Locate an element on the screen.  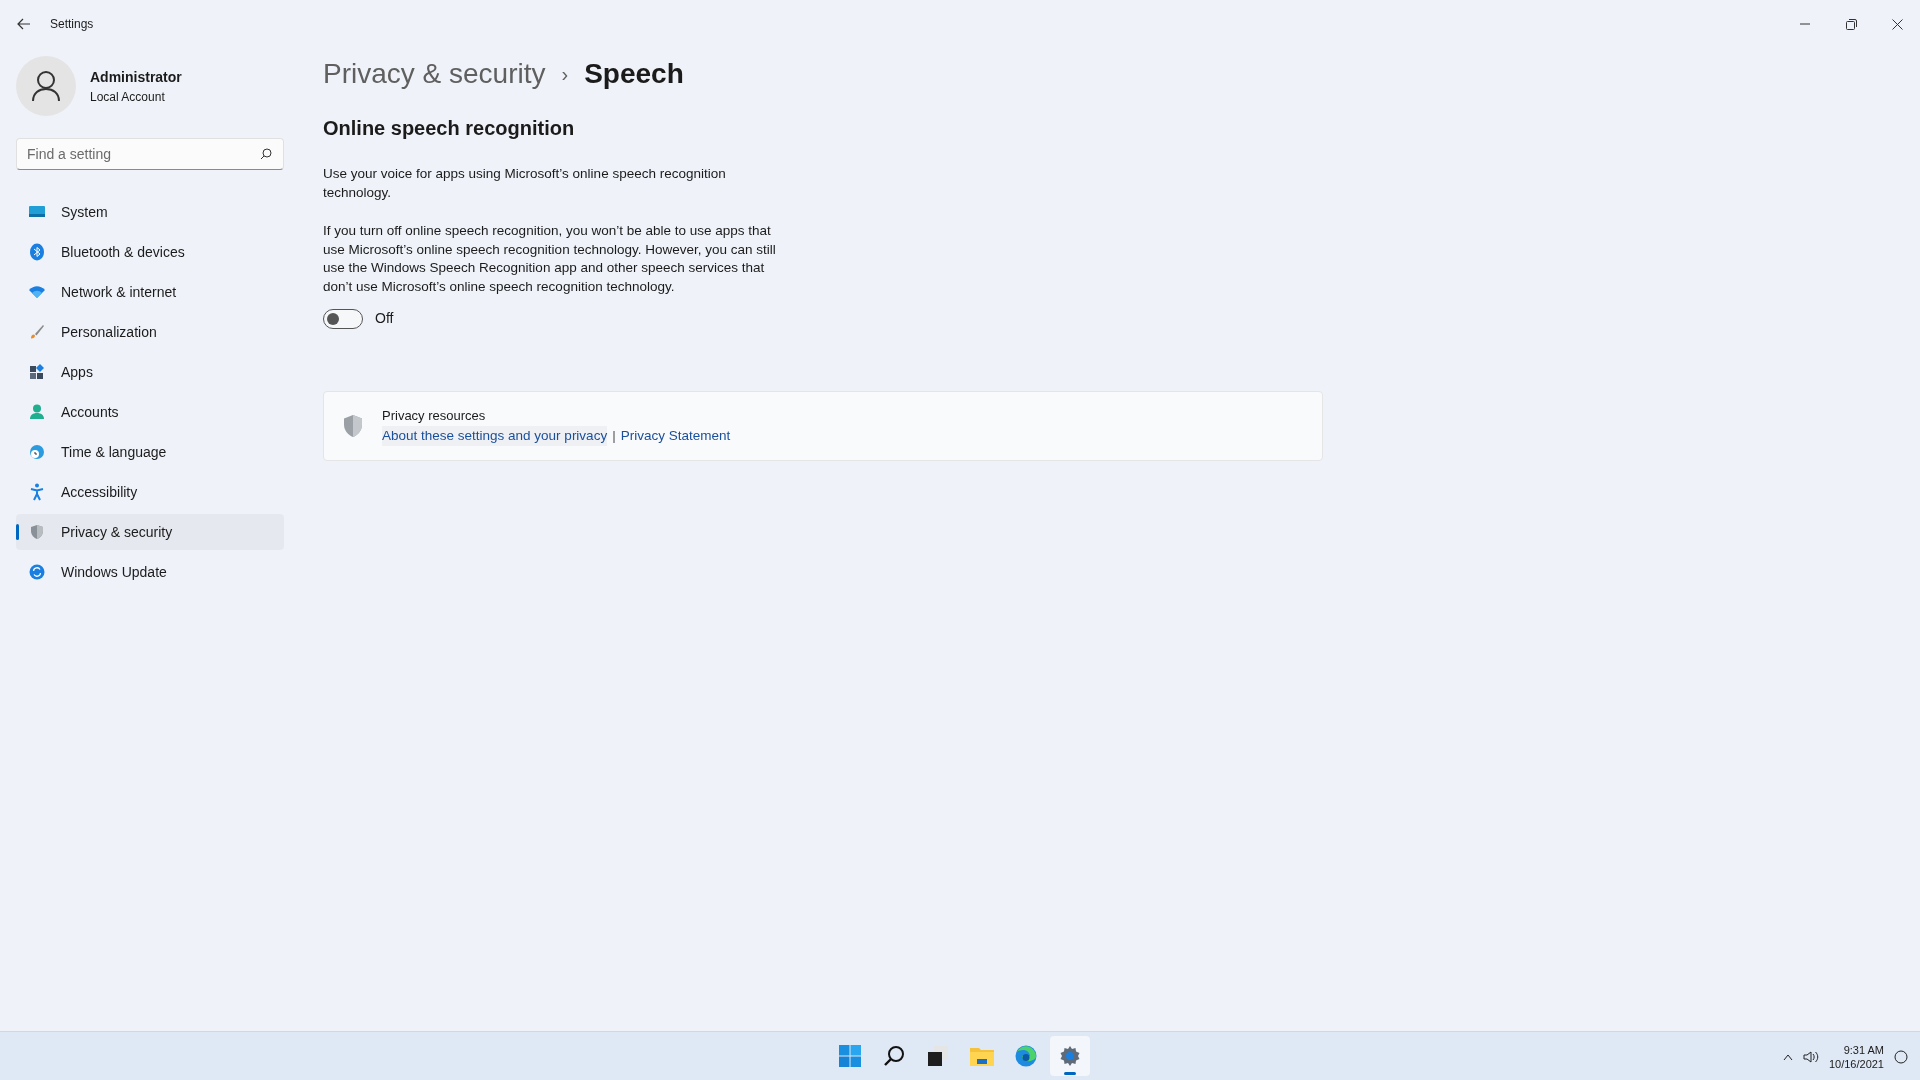
accessibility-icon is located at coordinates (37, 492).